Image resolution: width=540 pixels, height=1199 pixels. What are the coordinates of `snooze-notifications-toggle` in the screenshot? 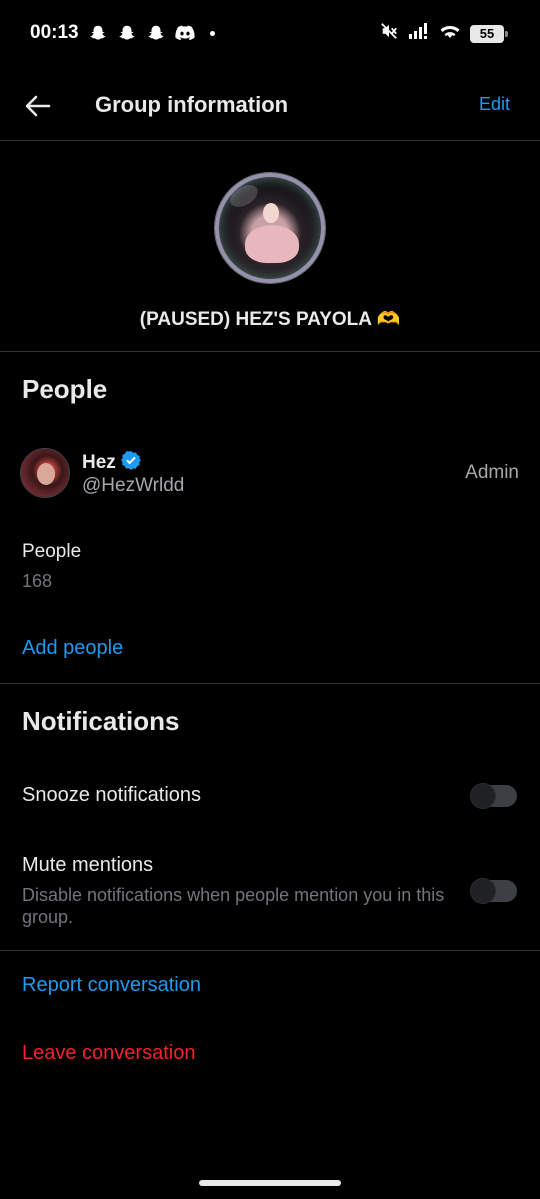 It's located at (494, 796).